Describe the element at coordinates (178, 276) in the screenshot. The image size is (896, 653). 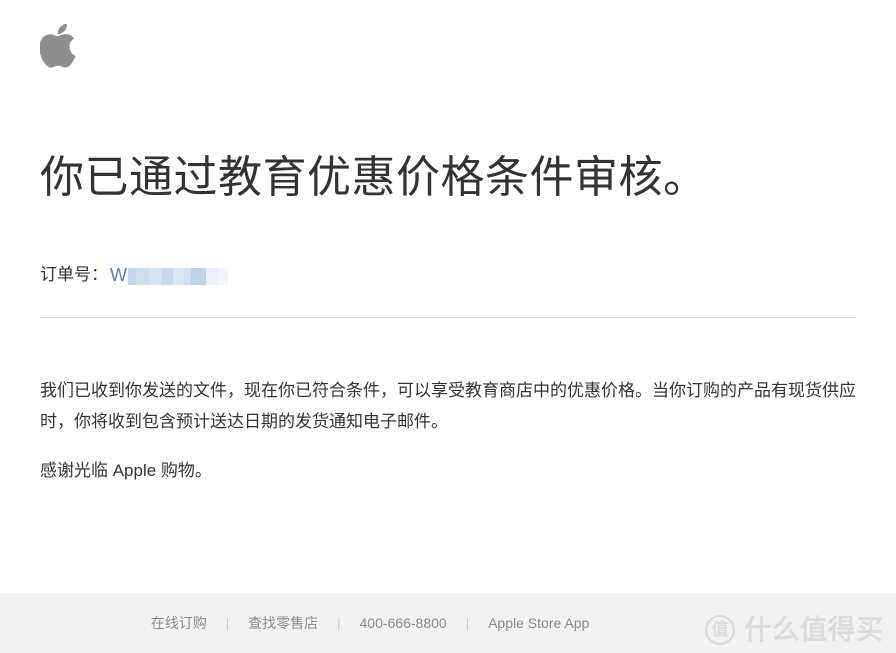
I see `order-number-redacted-block` at that location.